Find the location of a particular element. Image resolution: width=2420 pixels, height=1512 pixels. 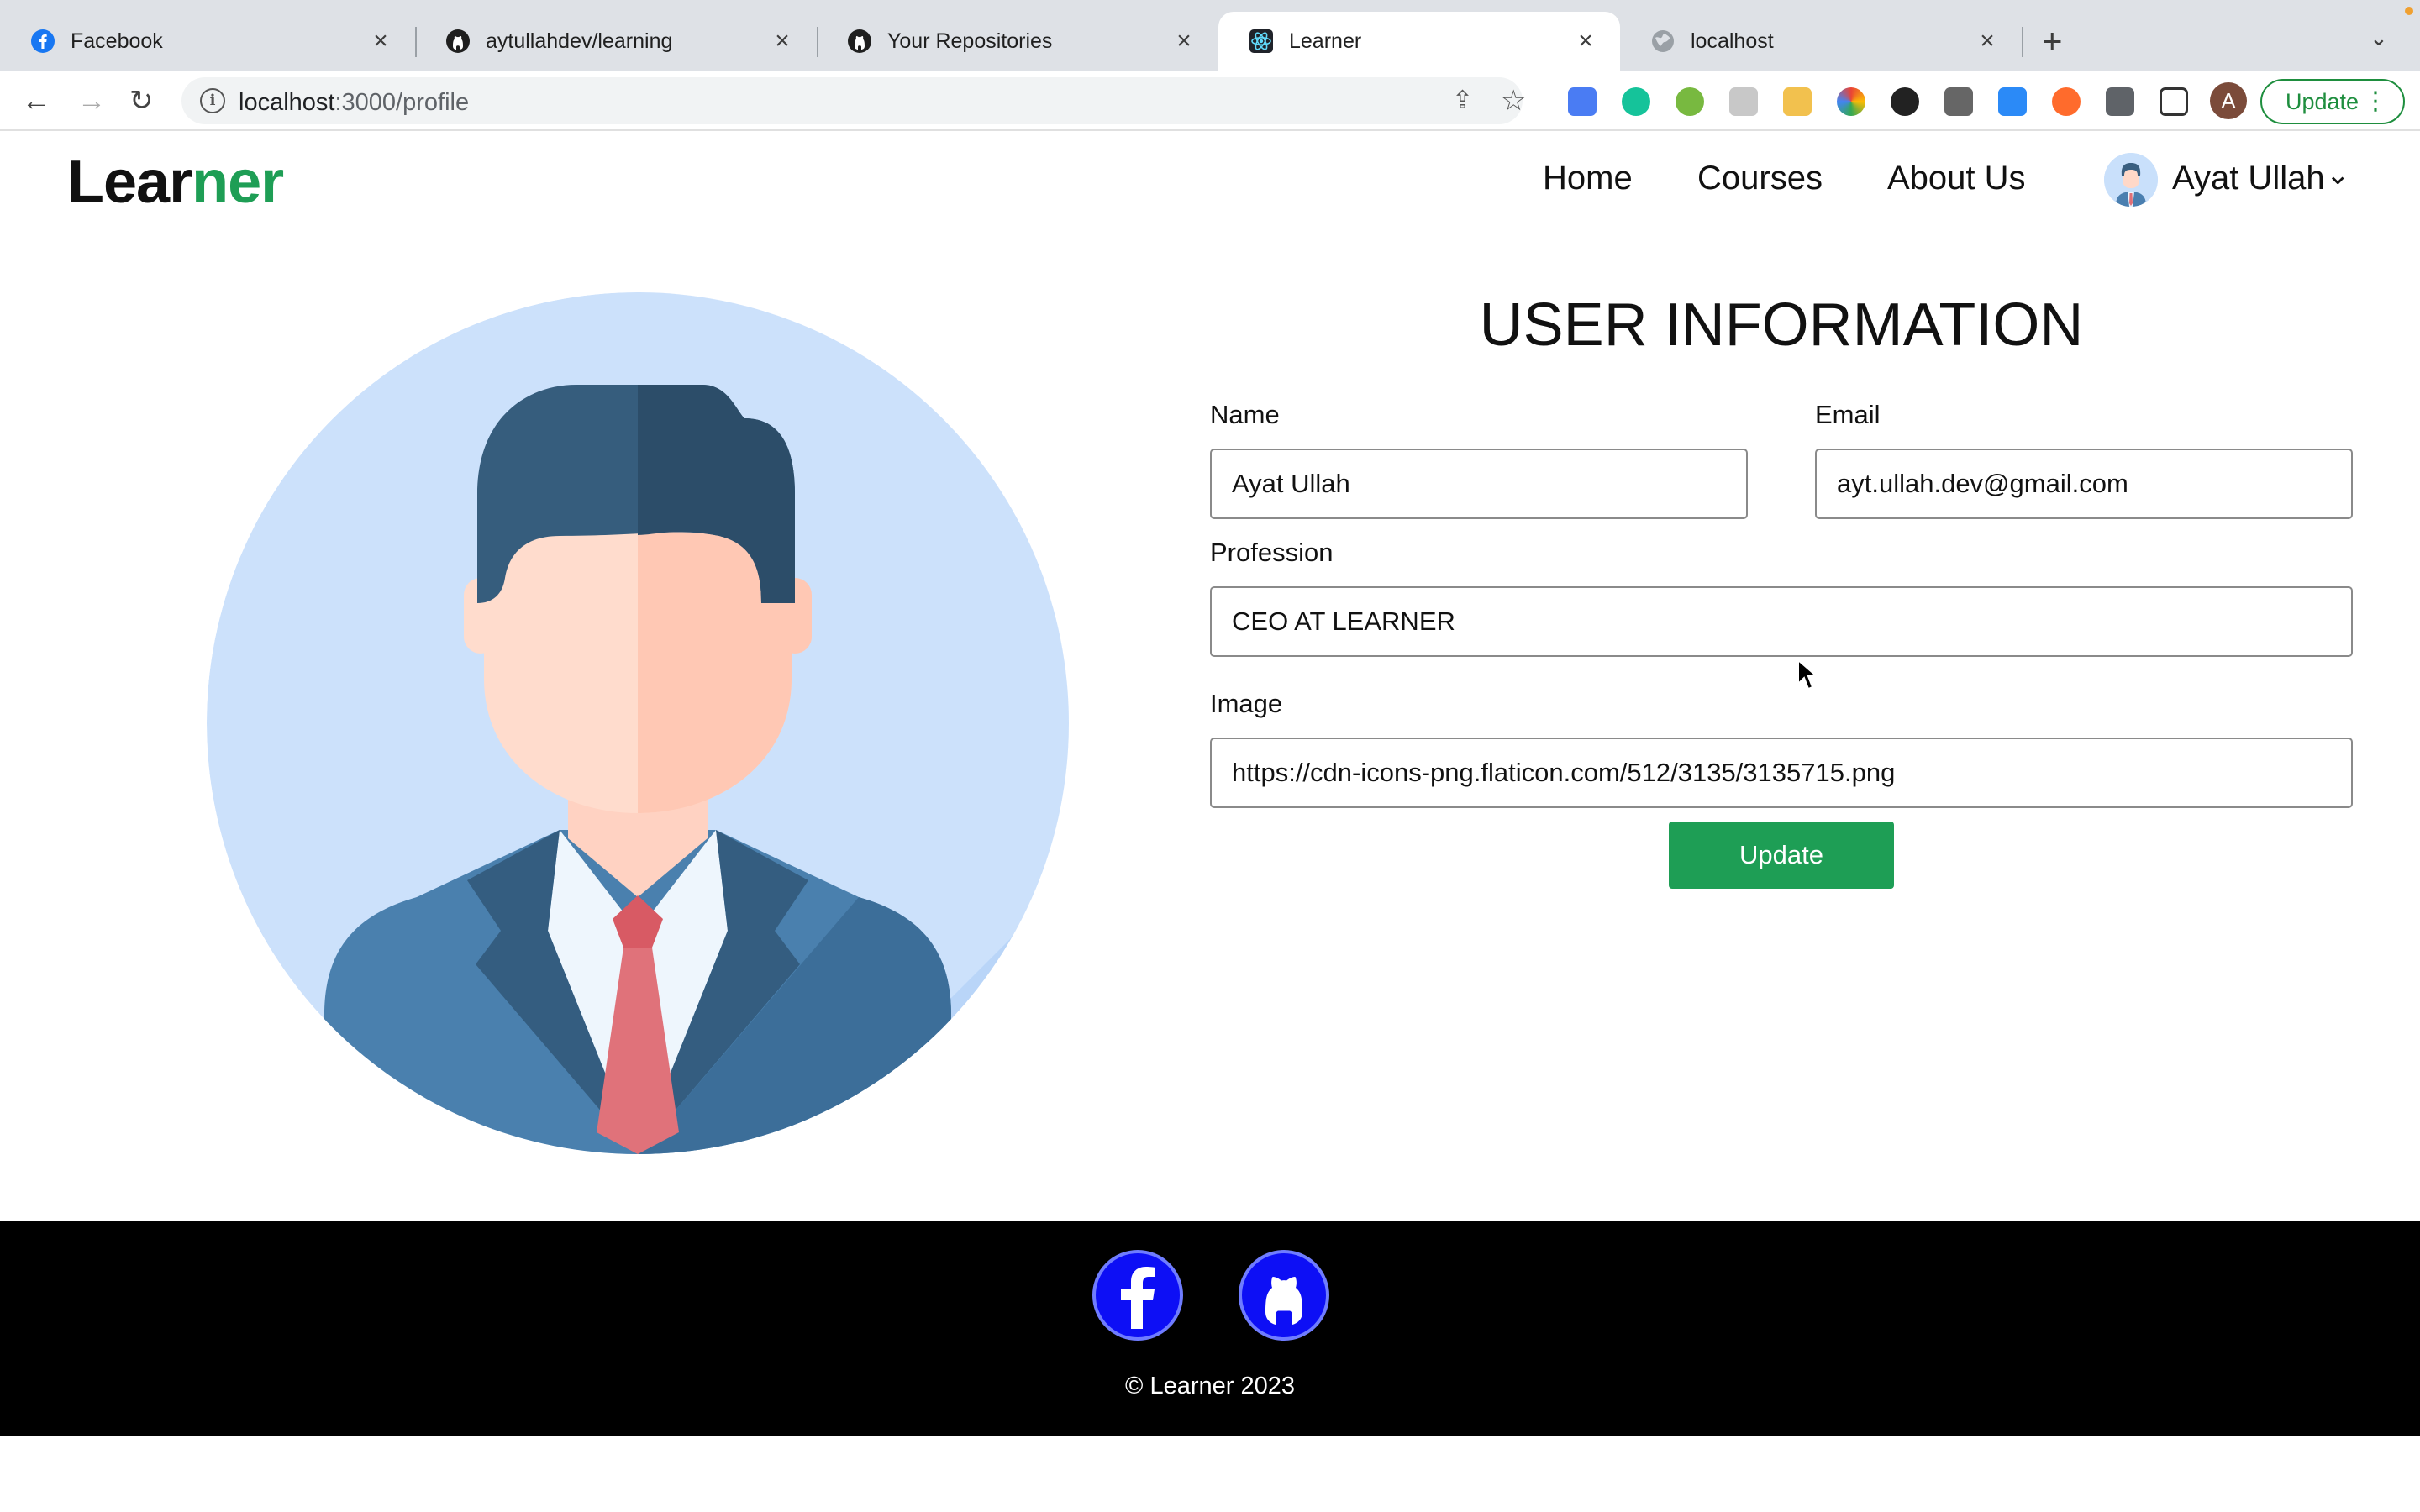

browser-tab-localhost: localhost × is located at coordinates (1821, 41).